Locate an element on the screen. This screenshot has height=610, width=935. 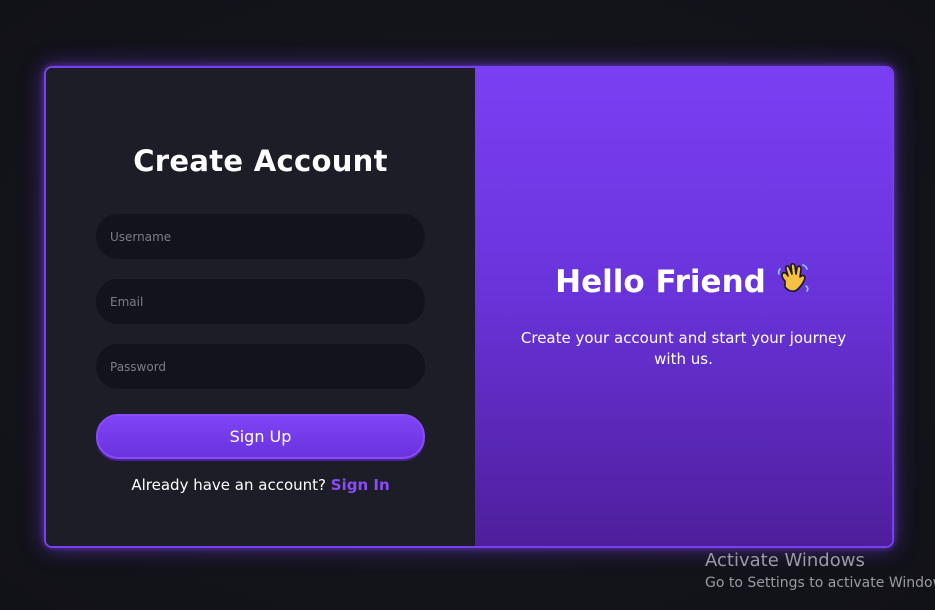
sign-up-button: Sign Up is located at coordinates (260, 436).